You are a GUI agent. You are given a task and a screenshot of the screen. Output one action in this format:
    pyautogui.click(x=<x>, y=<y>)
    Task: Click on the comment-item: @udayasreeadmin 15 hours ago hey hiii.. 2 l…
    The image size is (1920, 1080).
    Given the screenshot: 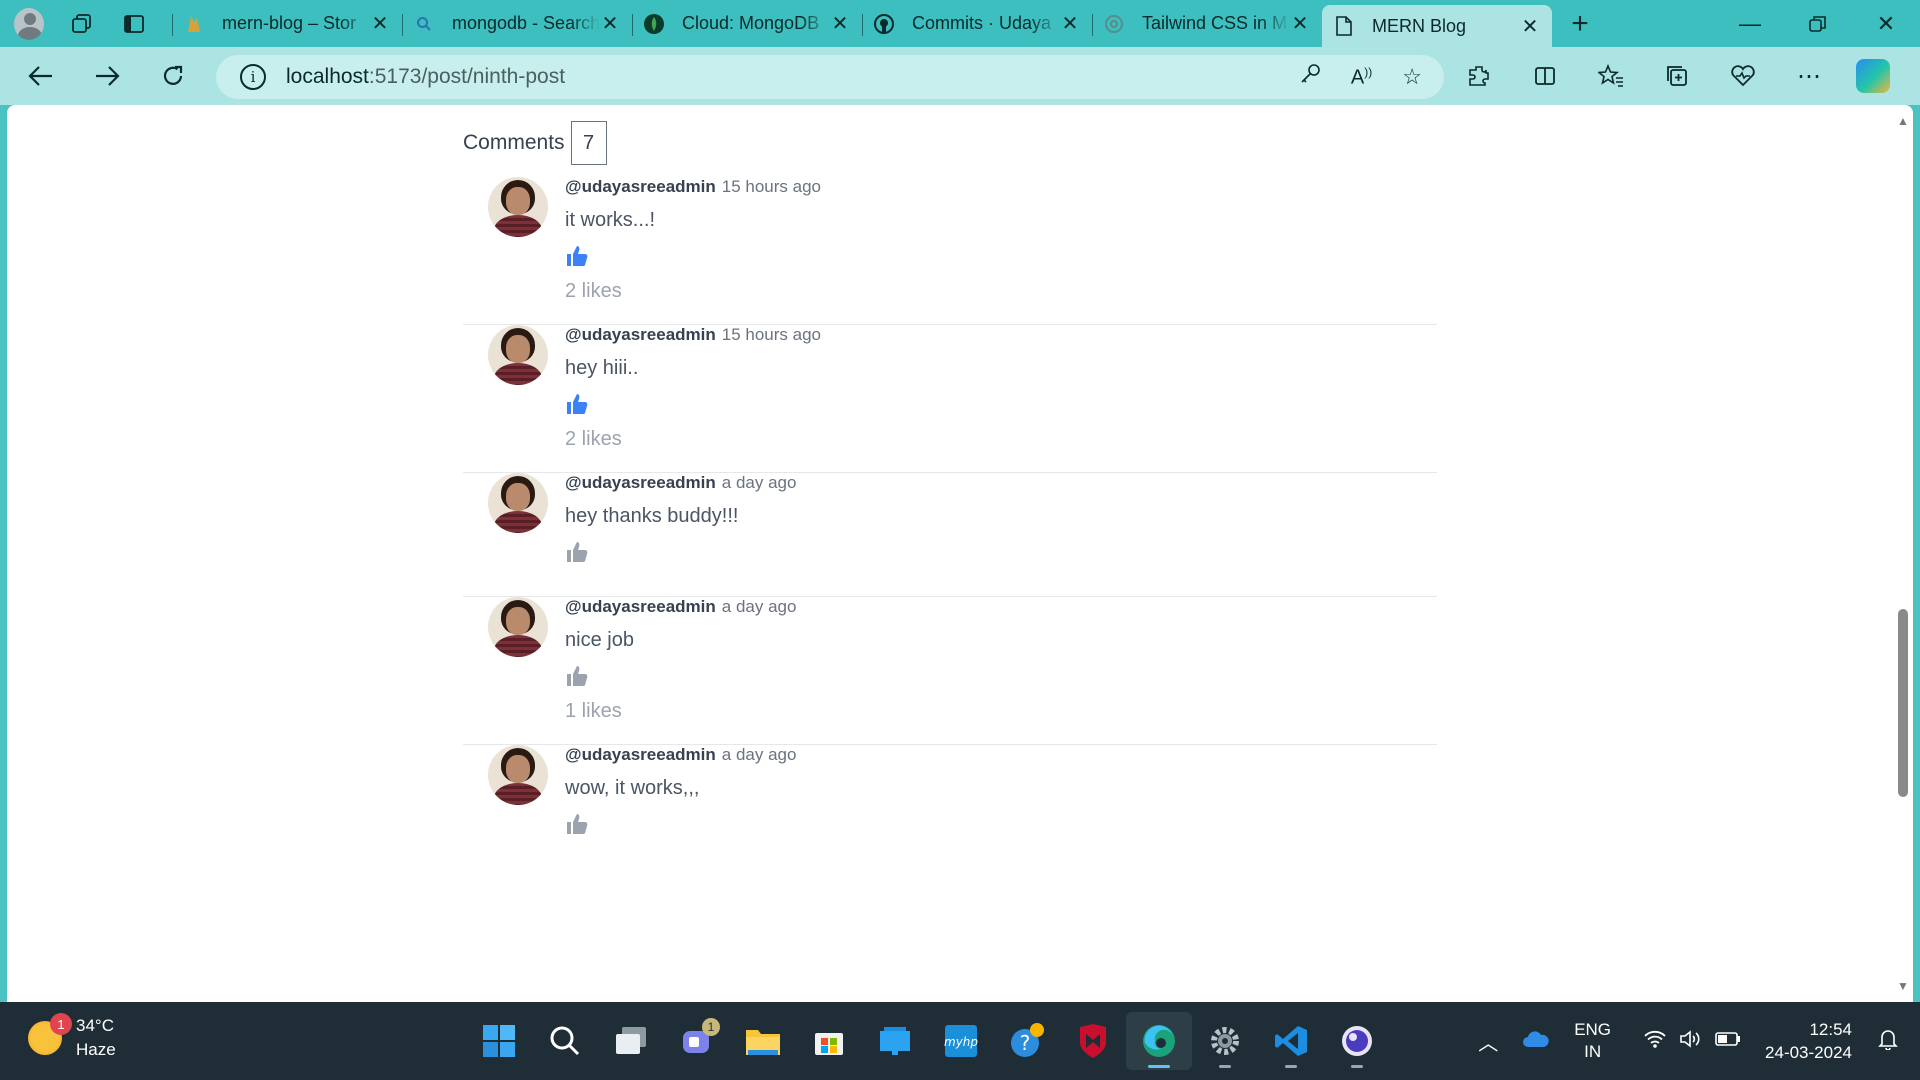 What is the action you would take?
    pyautogui.click(x=950, y=399)
    